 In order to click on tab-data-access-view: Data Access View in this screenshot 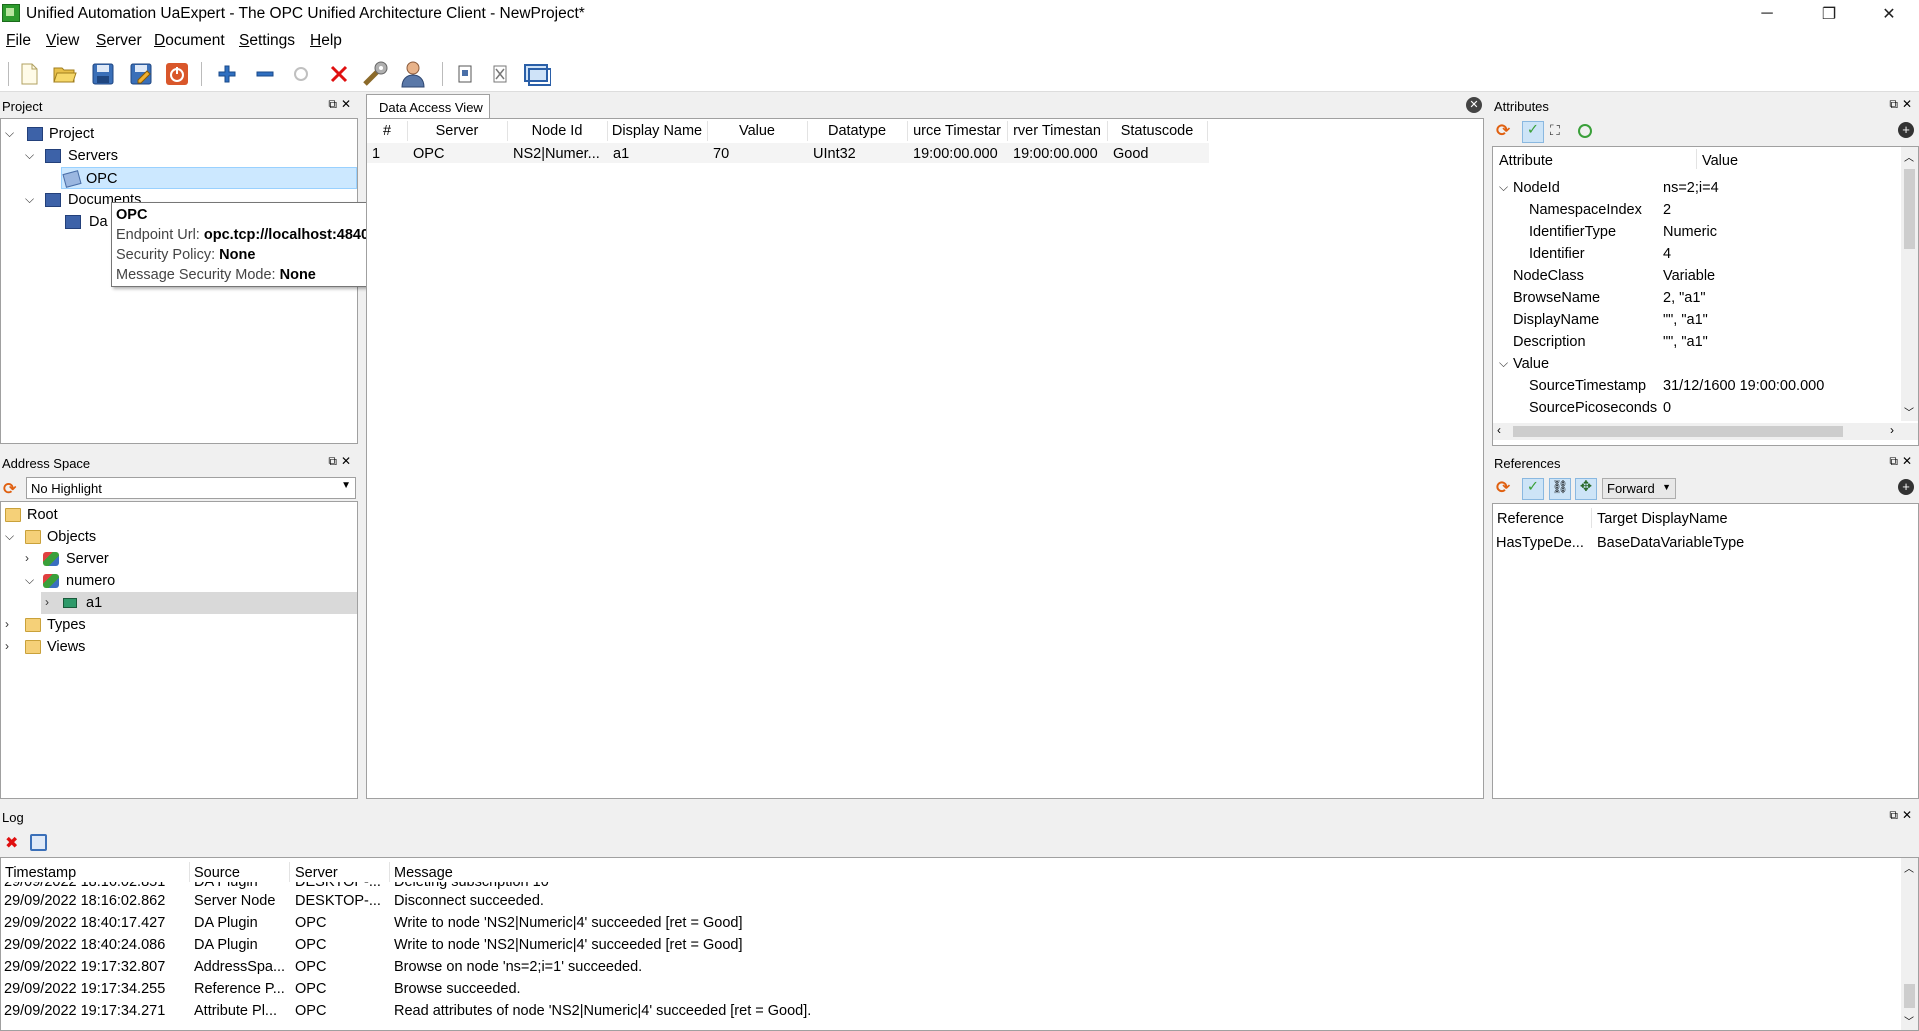, I will do `click(428, 106)`.